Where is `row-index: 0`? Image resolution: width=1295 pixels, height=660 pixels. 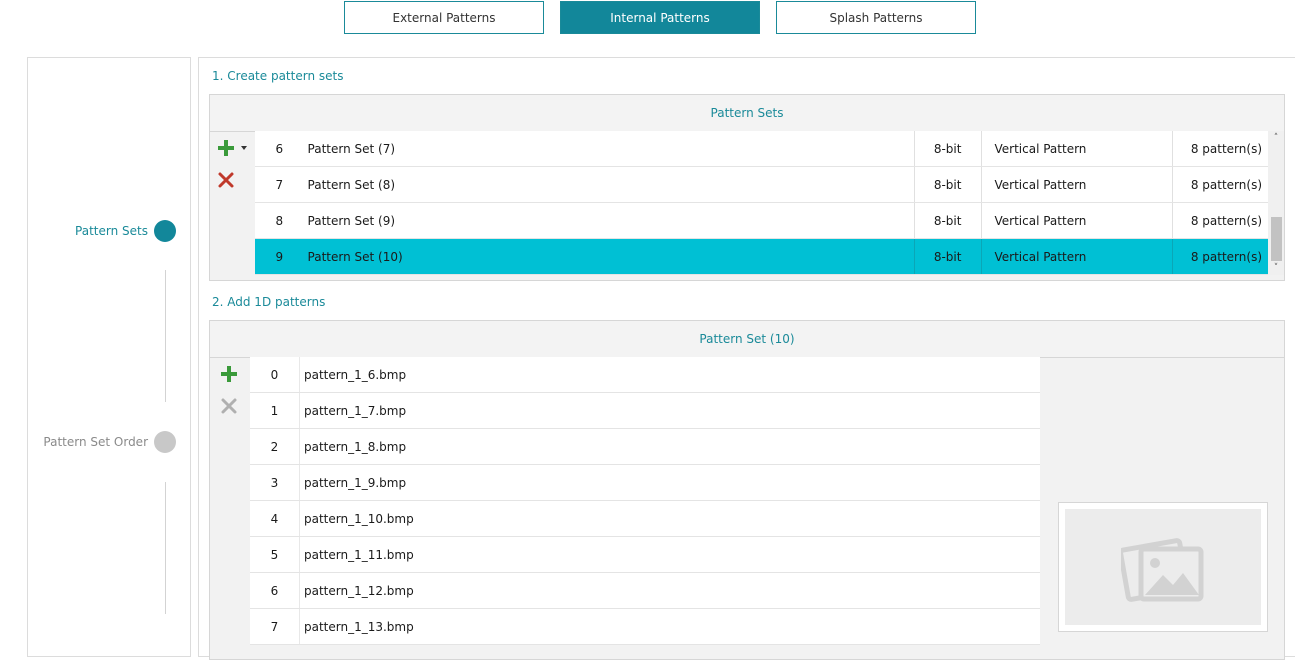
row-index: 0 is located at coordinates (275, 374).